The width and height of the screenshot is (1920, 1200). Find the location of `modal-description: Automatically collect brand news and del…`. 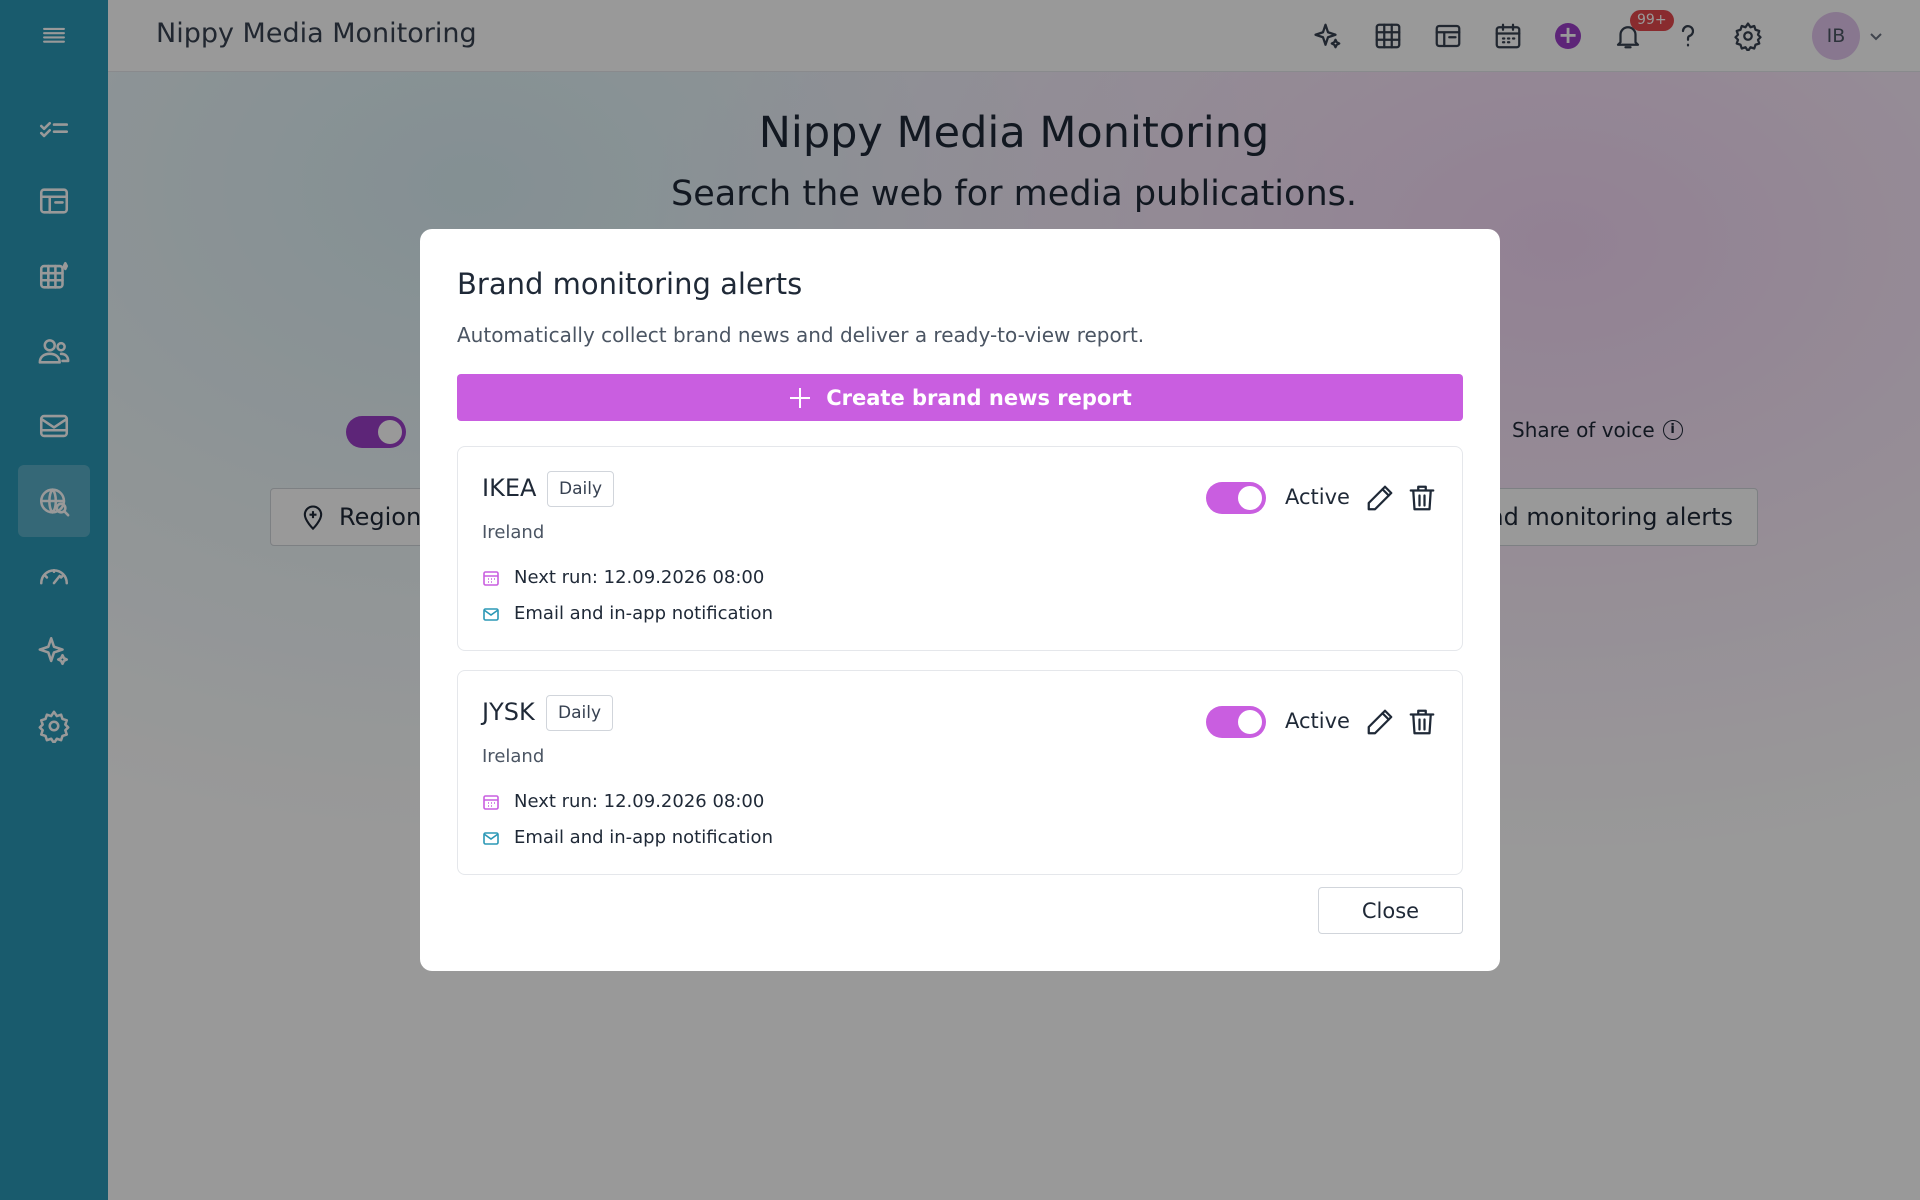

modal-description: Automatically collect brand news and del… is located at coordinates (801, 335).